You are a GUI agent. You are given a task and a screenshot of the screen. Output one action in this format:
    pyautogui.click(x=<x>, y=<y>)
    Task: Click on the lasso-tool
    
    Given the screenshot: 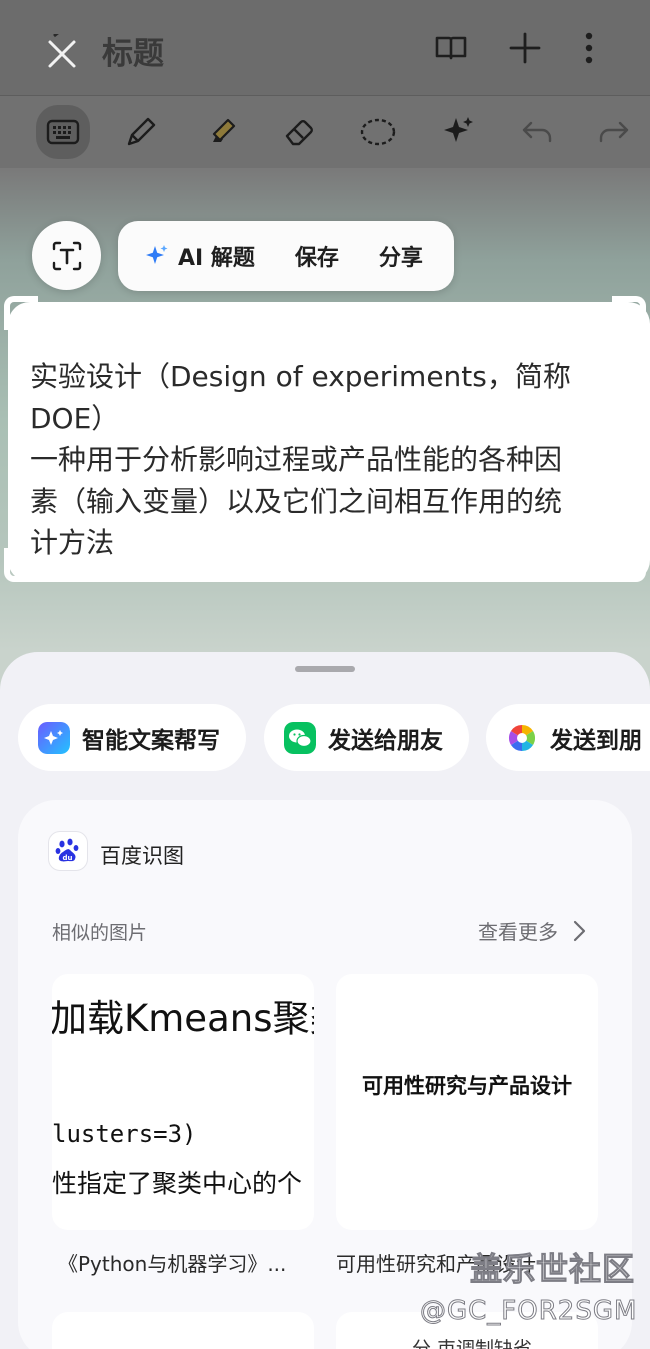 What is the action you would take?
    pyautogui.click(x=378, y=132)
    